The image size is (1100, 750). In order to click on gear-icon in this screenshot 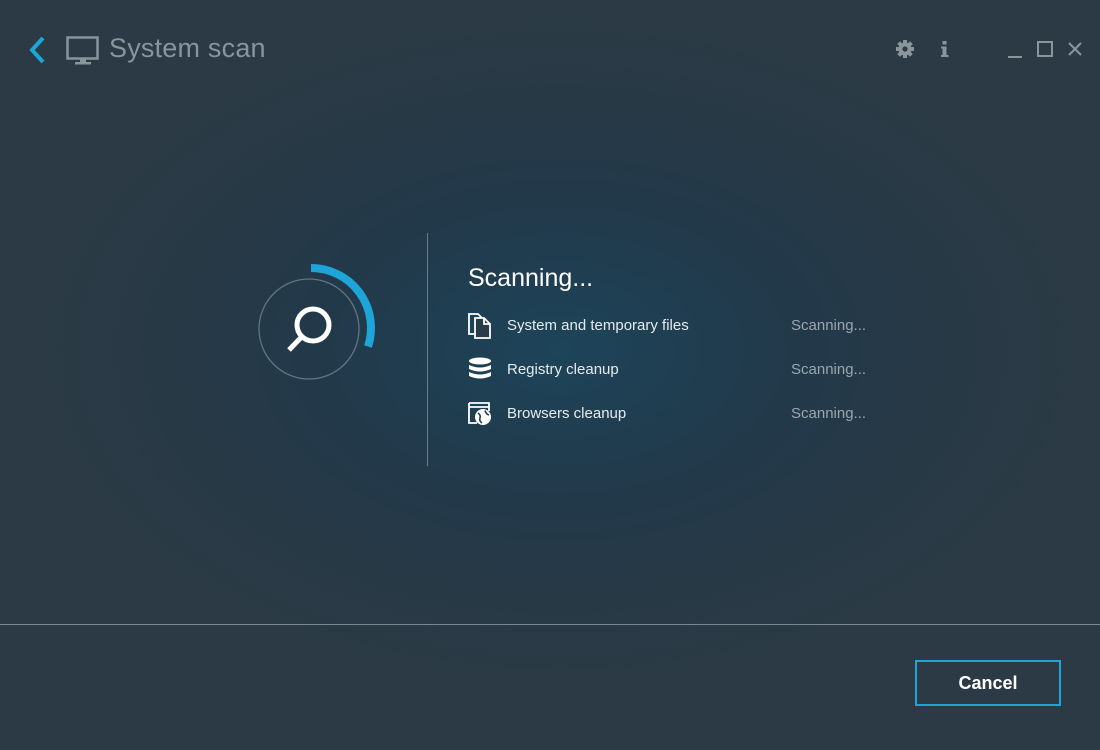, I will do `click(905, 49)`.